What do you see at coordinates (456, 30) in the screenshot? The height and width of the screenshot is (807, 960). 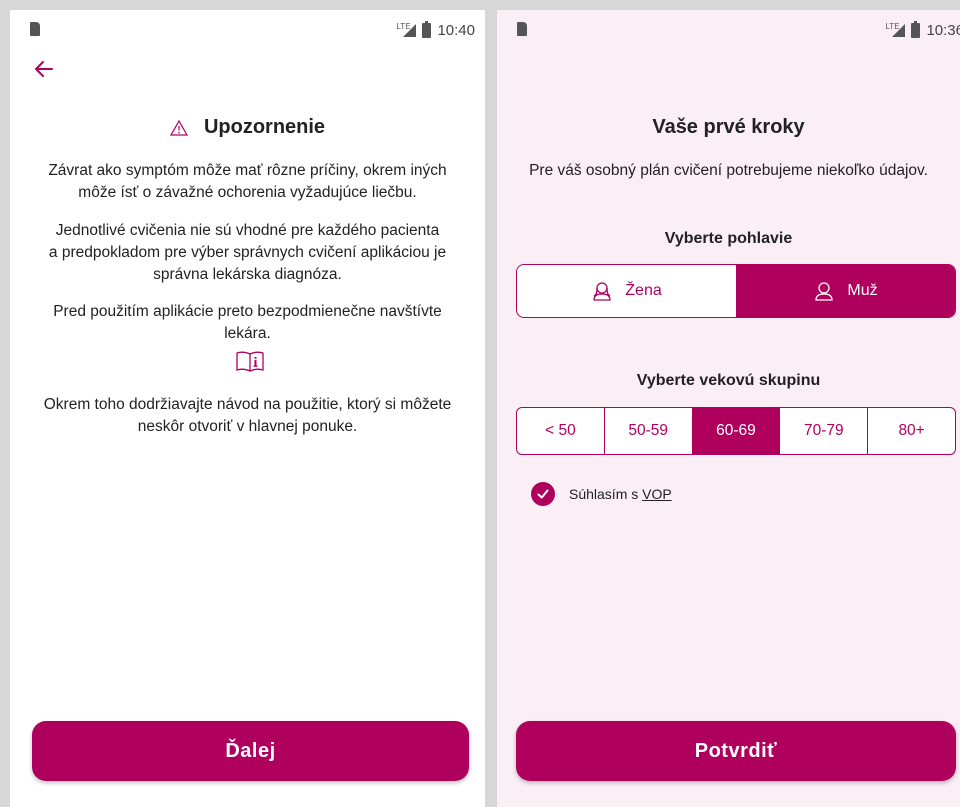 I see `status-time: 10:40` at bounding box center [456, 30].